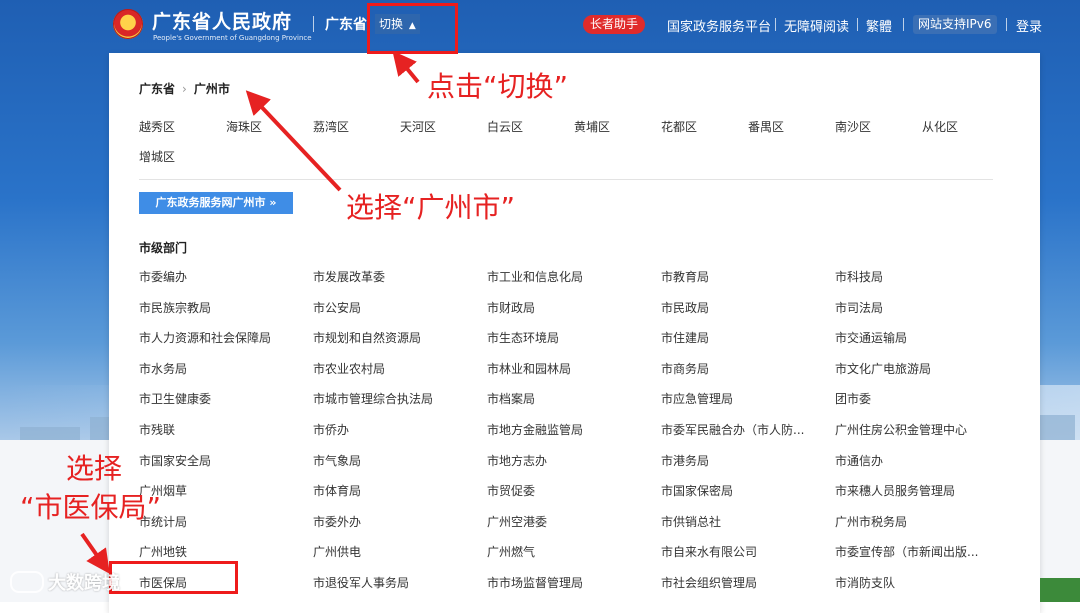  Describe the element at coordinates (84, 583) in the screenshot. I see `watermark-text: 大数跨境` at that location.